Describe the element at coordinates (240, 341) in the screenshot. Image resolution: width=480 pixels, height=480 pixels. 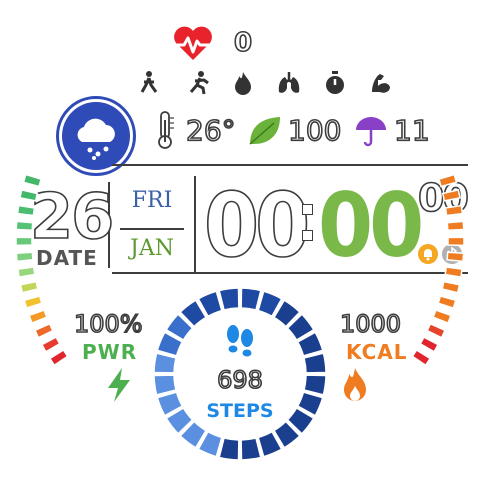
I see `footprints-icon` at that location.